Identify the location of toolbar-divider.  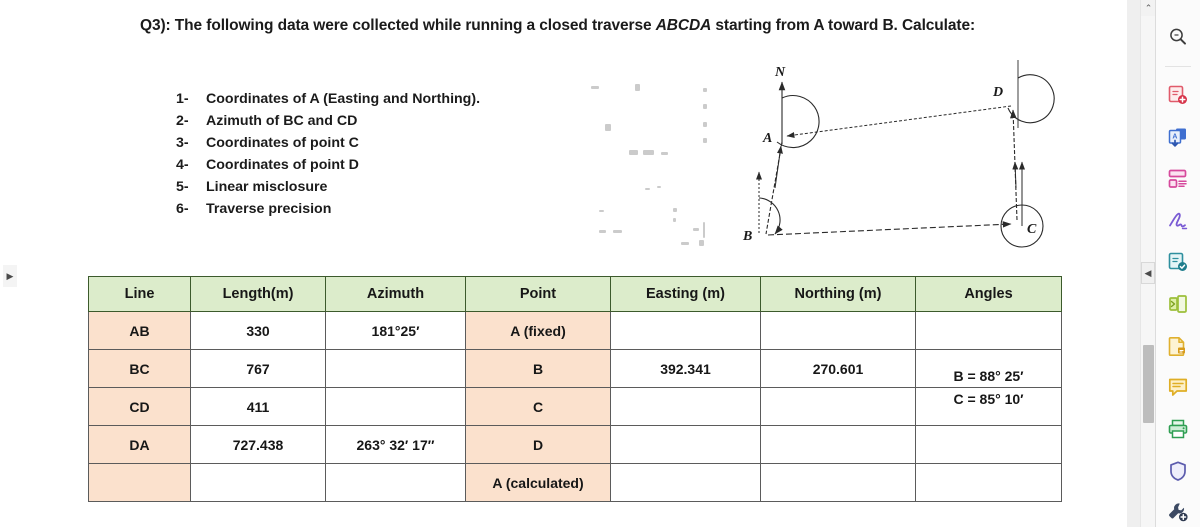
(1178, 66).